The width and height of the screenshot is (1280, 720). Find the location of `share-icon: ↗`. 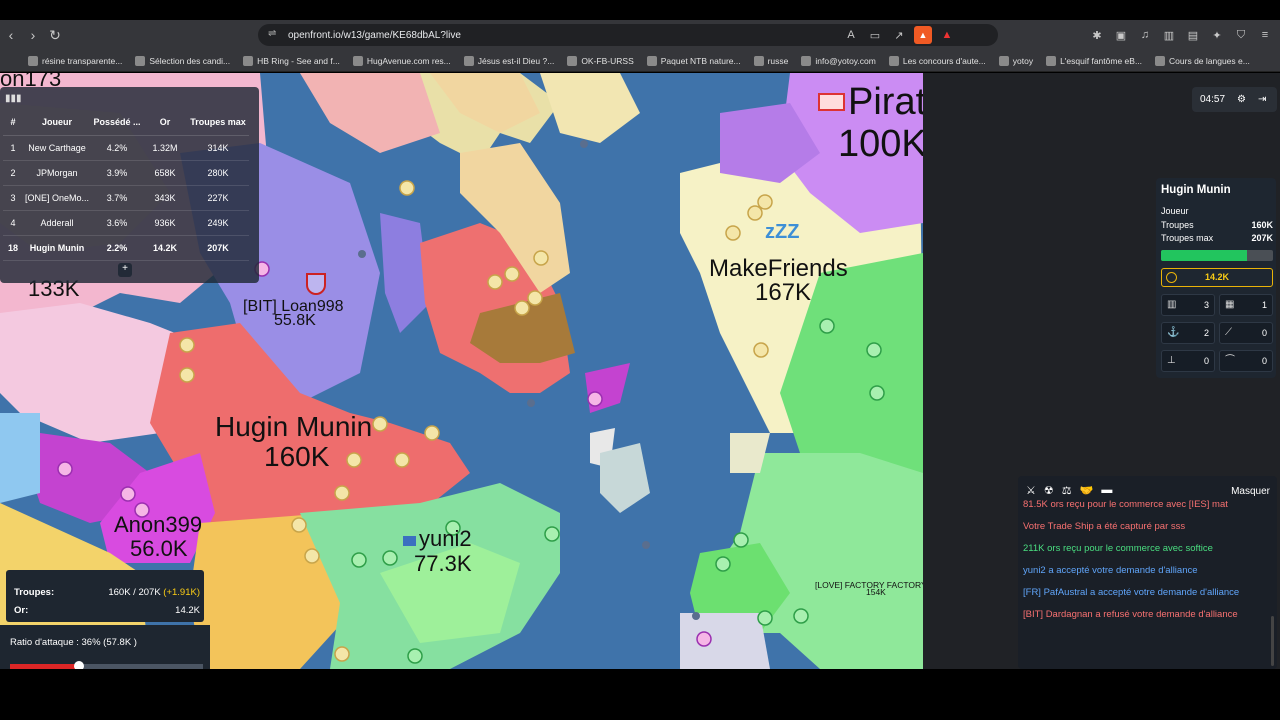

share-icon: ↗ is located at coordinates (899, 35).